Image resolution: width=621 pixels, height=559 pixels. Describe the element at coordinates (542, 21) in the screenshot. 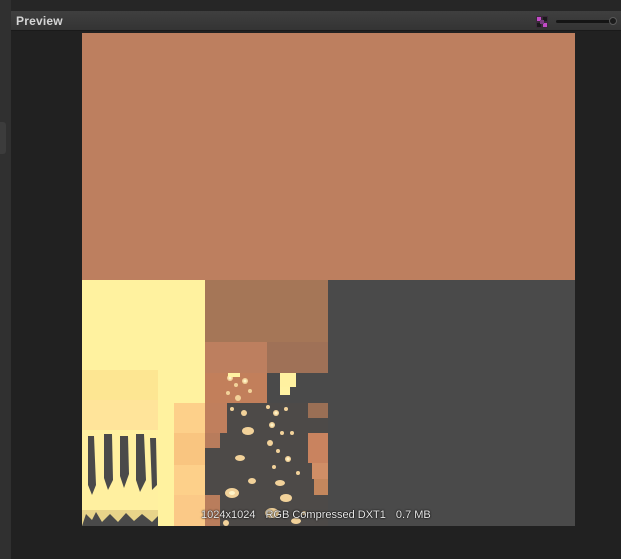

I see `rgb-channel-icon` at that location.